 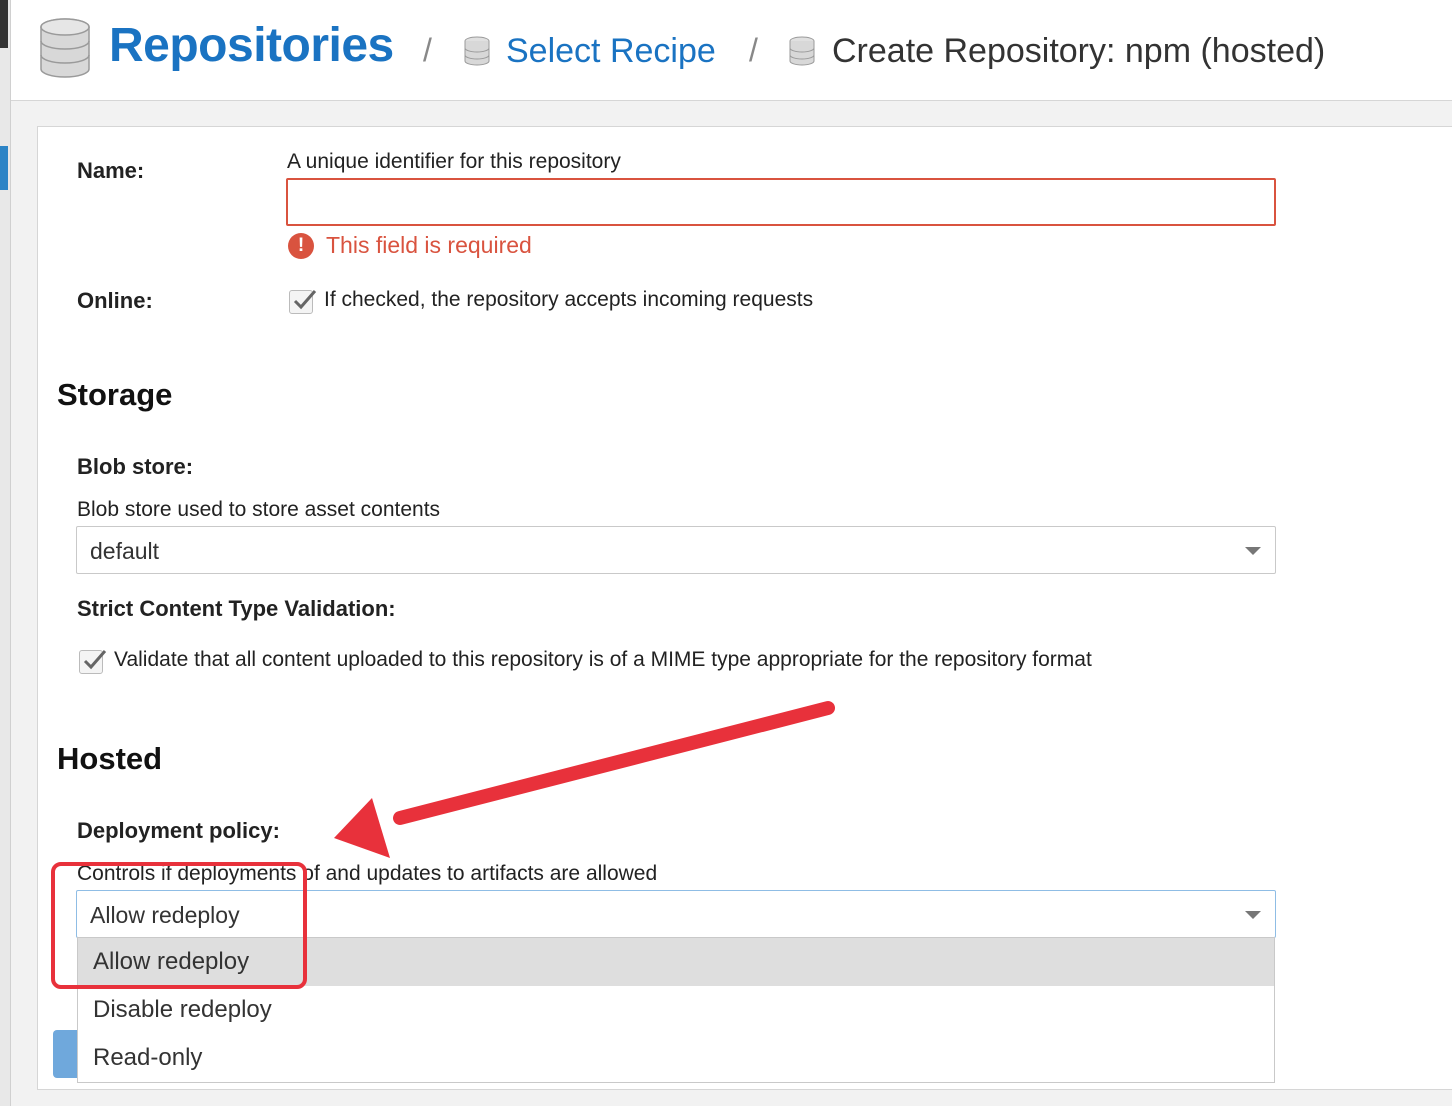 I want to click on blob-store-help: Blob store used to store asset contents, so click(x=259, y=509).